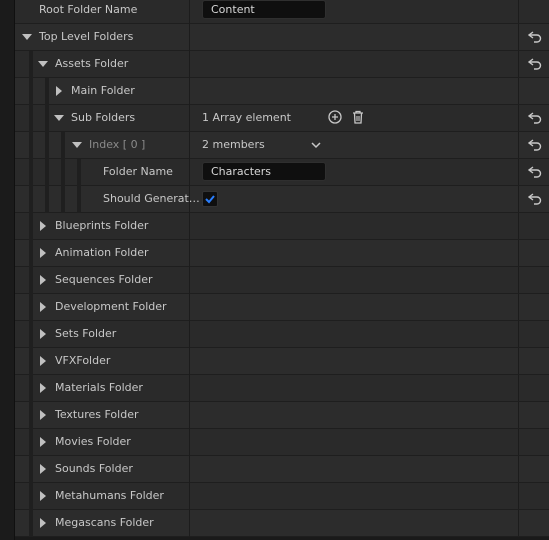 The width and height of the screenshot is (549, 540). I want to click on folder-name-label: Folder Name, so click(138, 171).